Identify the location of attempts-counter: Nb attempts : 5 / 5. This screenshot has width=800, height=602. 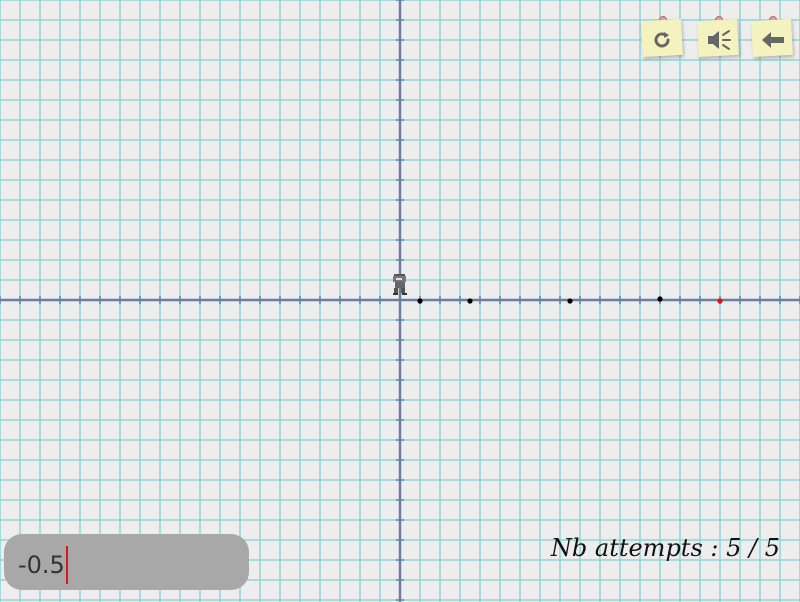
(665, 548).